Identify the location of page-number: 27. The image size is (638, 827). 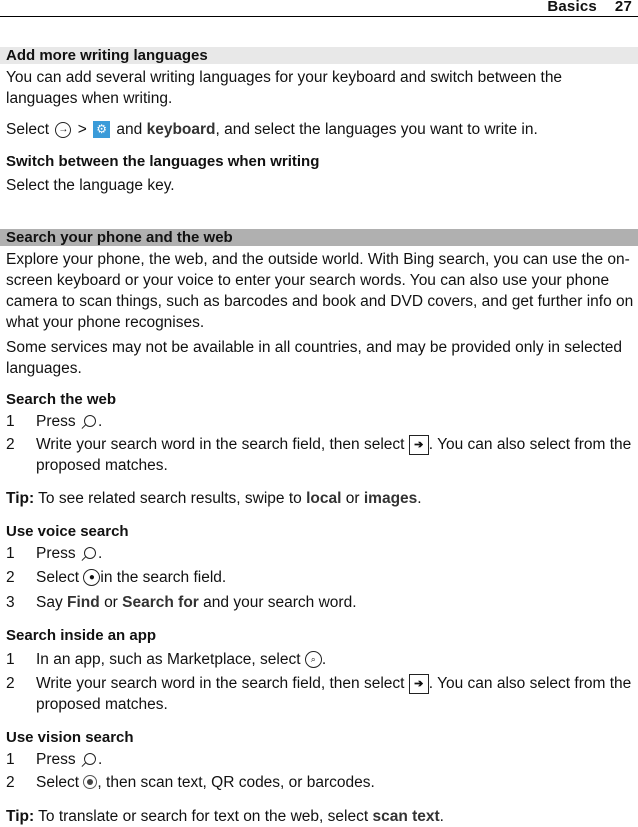
(623, 7).